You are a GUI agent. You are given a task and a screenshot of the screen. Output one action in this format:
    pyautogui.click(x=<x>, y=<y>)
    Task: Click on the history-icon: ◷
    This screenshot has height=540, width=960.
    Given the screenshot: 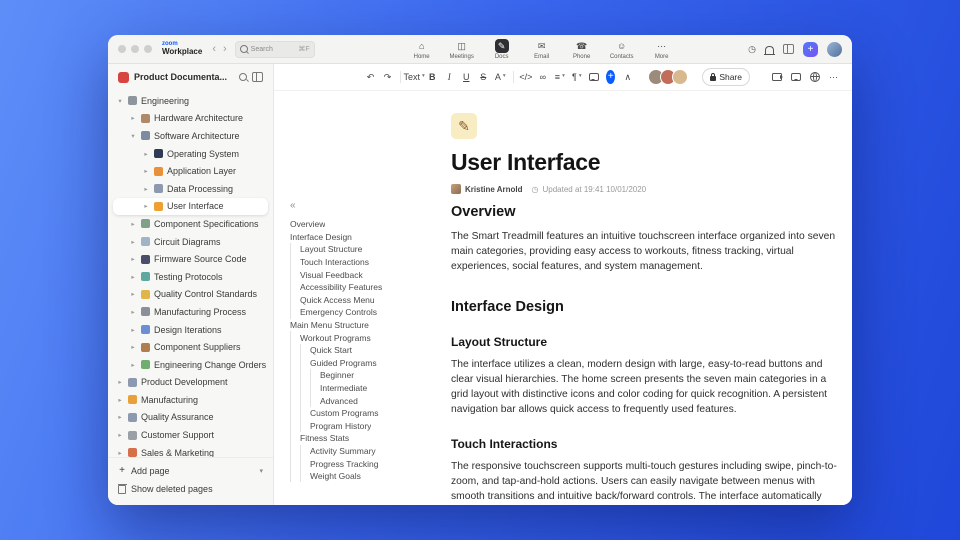 What is the action you would take?
    pyautogui.click(x=752, y=49)
    